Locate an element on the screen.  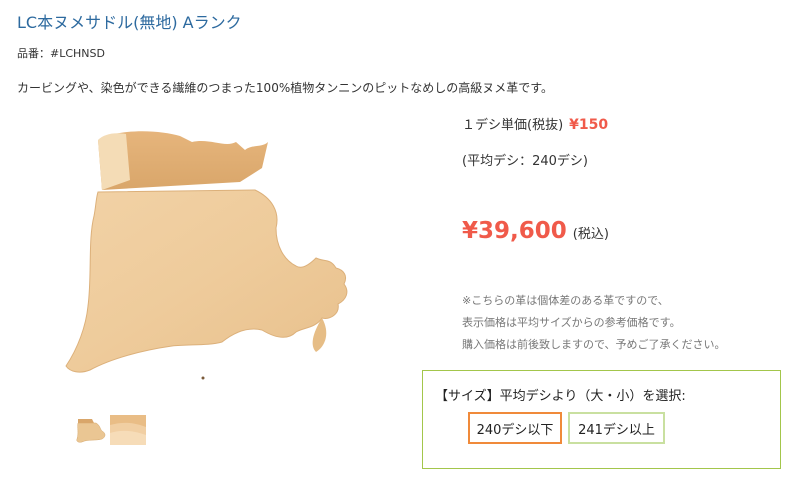
thumbnail-closeup is located at coordinates (128, 430).